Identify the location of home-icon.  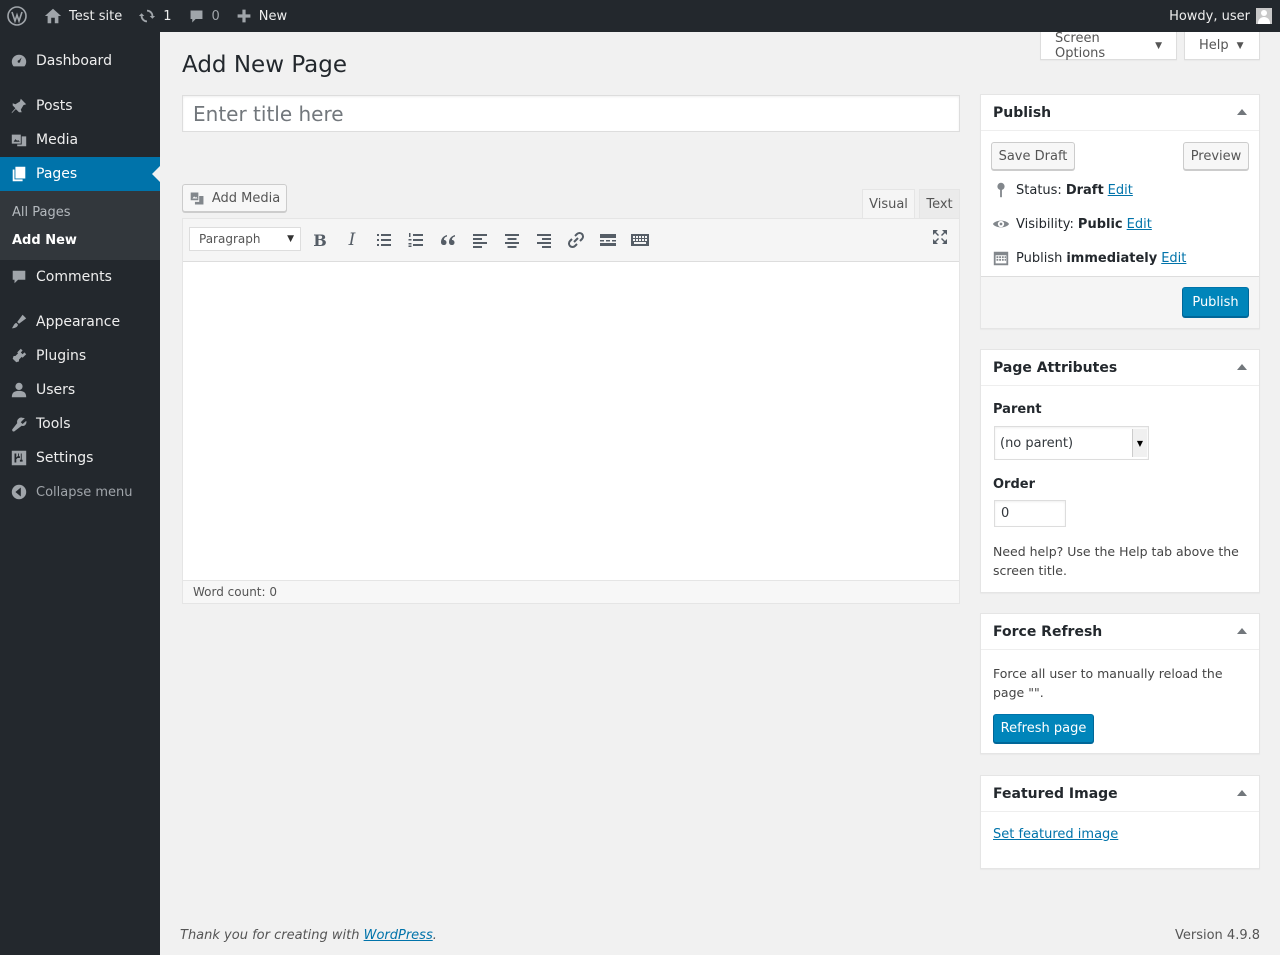
(53, 16).